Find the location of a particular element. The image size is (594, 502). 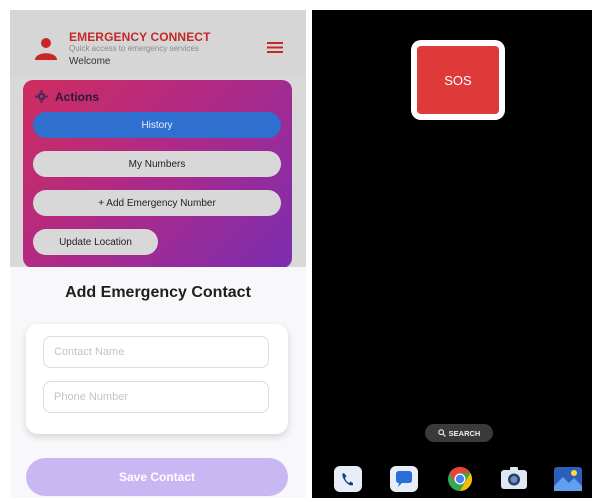

sos-widget: SOS is located at coordinates (458, 80).